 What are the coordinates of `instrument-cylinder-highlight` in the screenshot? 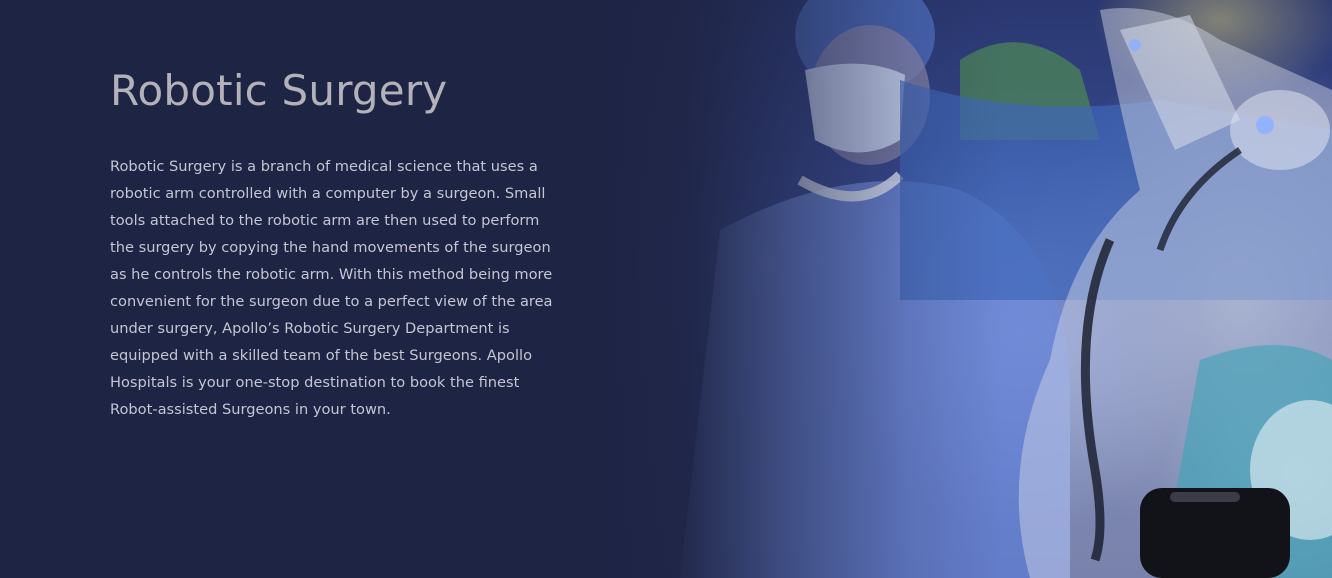 It's located at (1205, 497).